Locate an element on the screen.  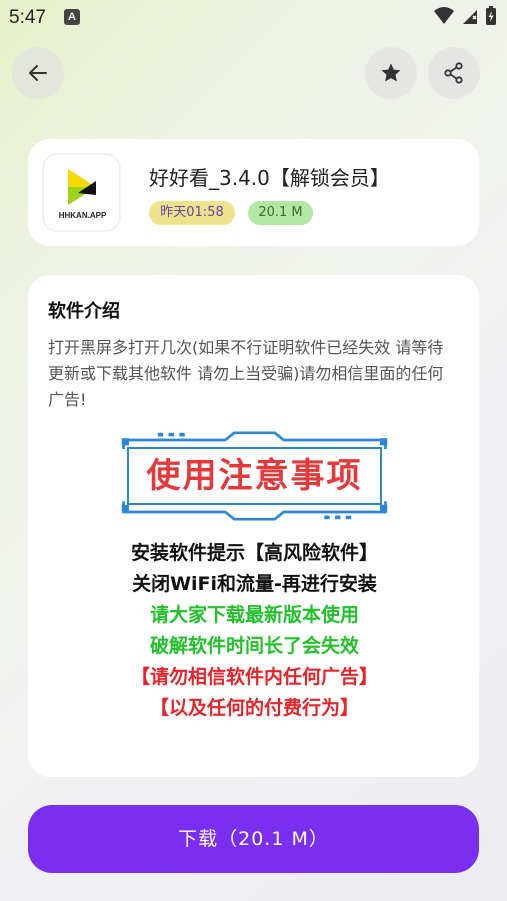
system-icons is located at coordinates (465, 16).